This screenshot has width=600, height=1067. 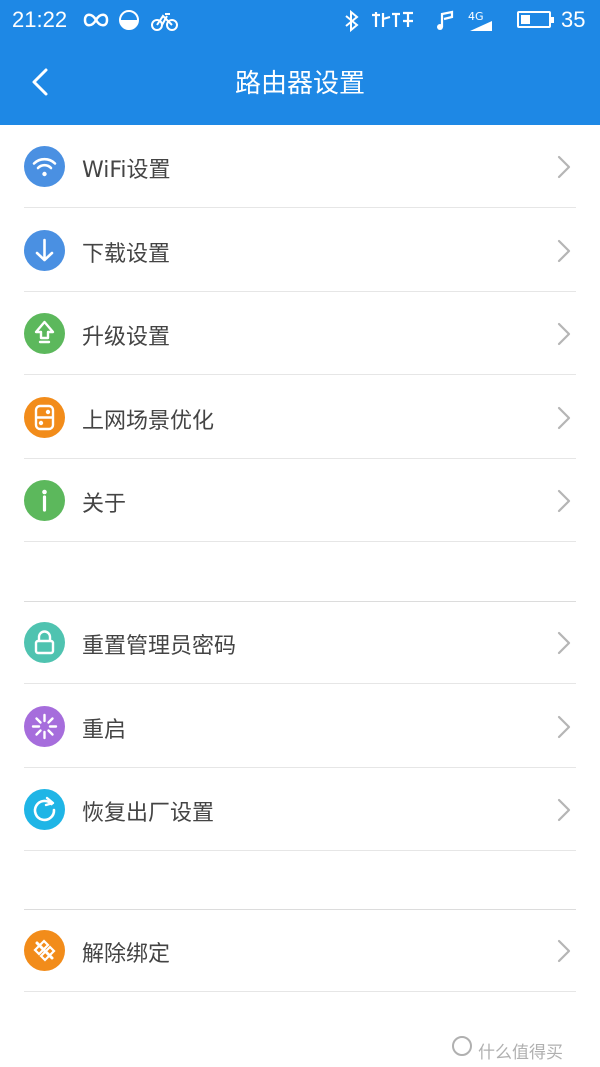 What do you see at coordinates (573, 19) in the screenshot?
I see `battery-percent: 35` at bounding box center [573, 19].